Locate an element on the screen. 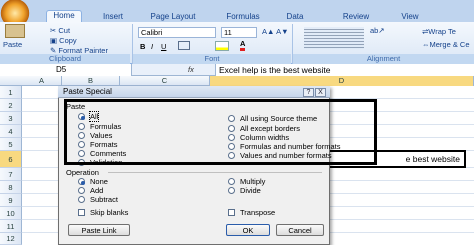 The height and width of the screenshot is (245, 474). row-header: 12 is located at coordinates (11, 239).